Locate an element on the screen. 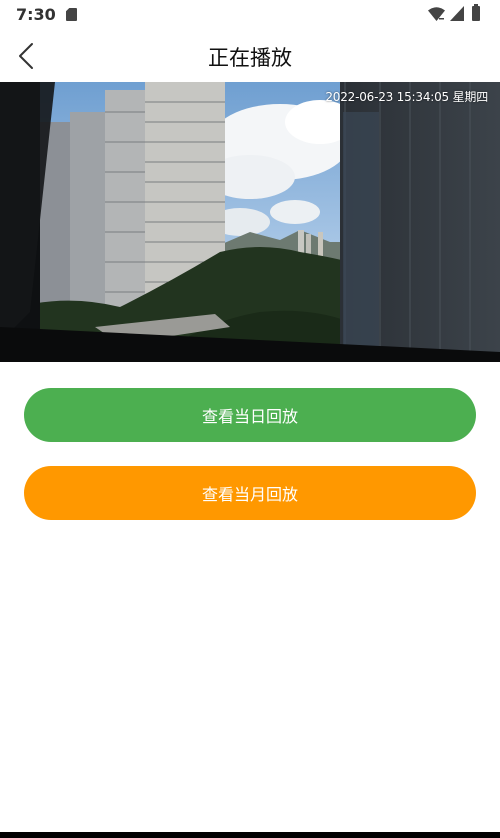  signal-icon is located at coordinates (457, 13).